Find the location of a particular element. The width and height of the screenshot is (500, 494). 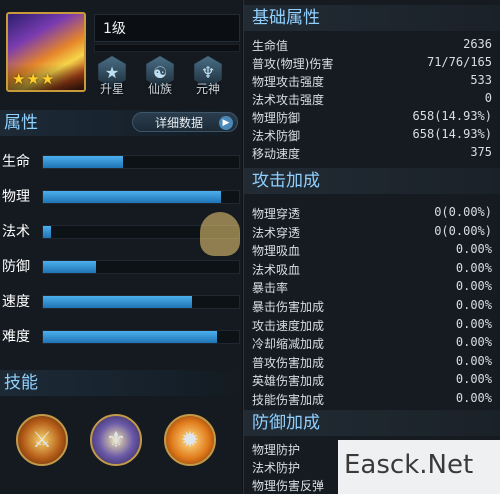

skill-1-icon: ⚔ is located at coordinates (42, 440).